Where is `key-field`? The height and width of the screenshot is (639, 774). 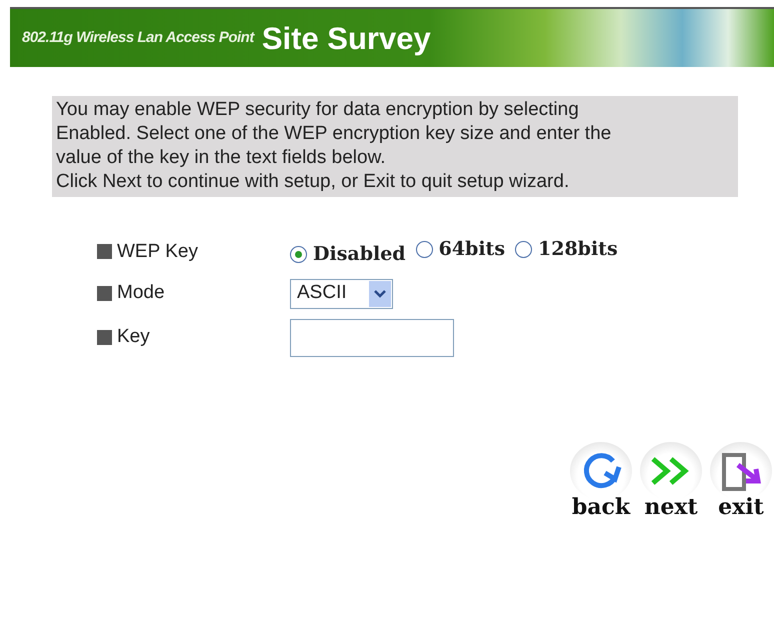
key-field is located at coordinates (372, 337).